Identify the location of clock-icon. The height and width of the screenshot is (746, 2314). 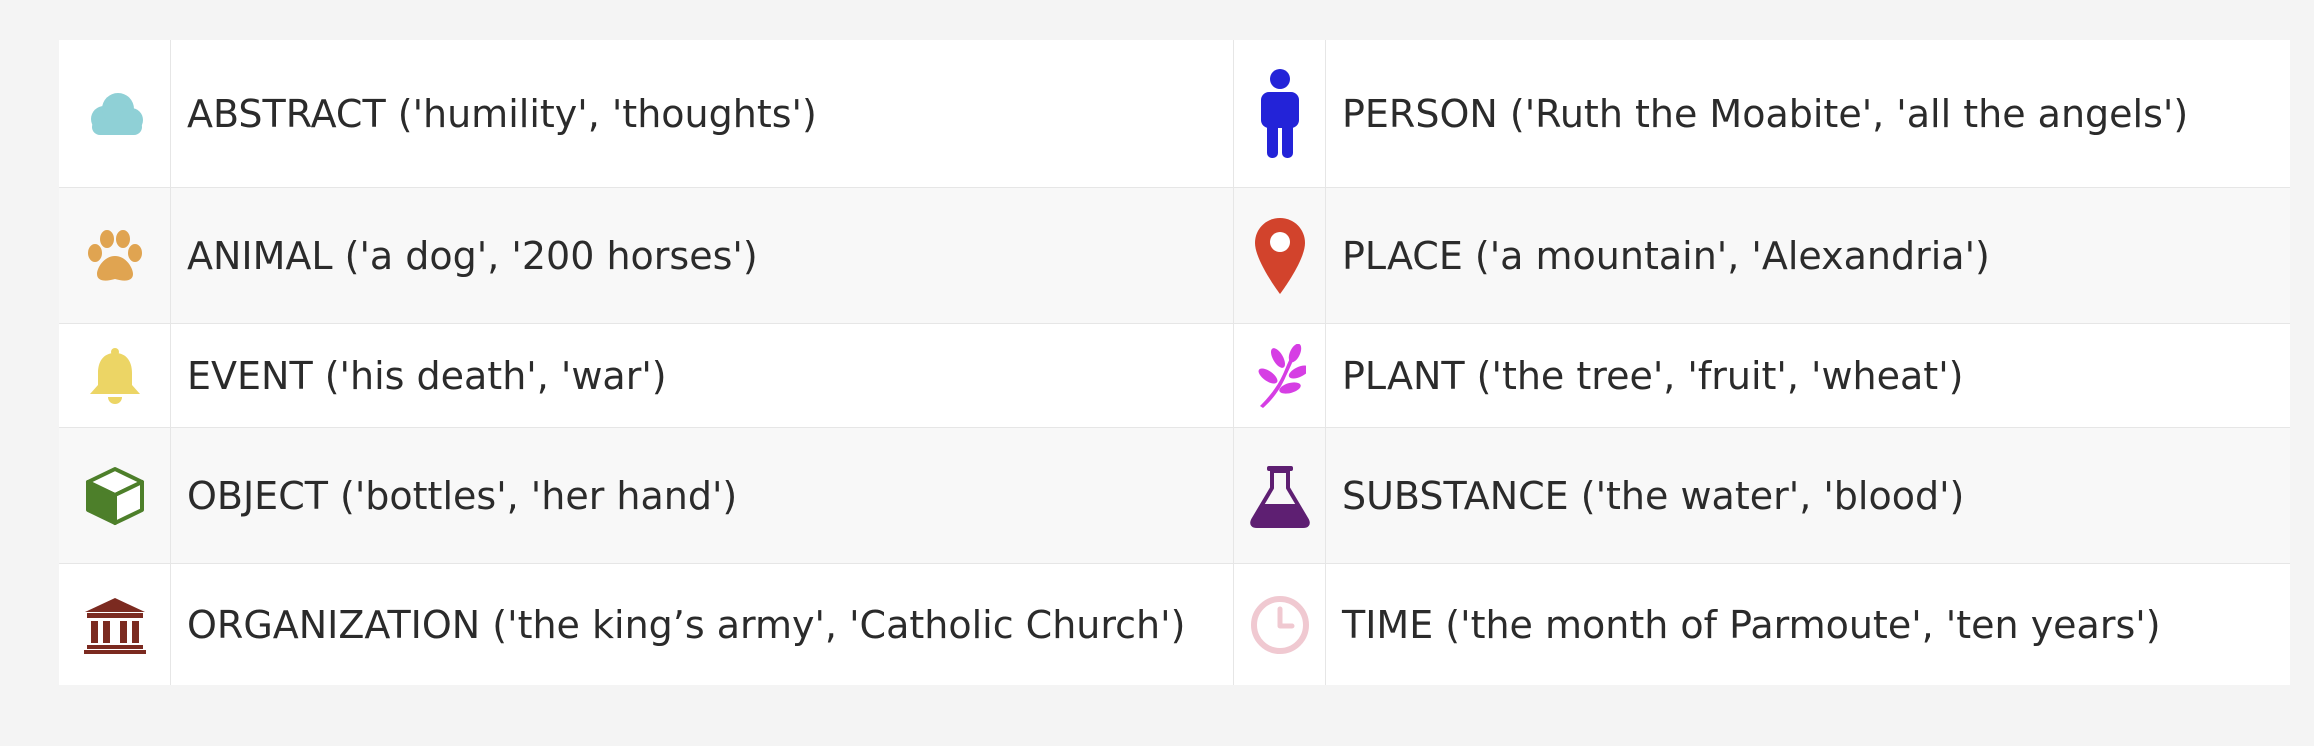
(1279, 624).